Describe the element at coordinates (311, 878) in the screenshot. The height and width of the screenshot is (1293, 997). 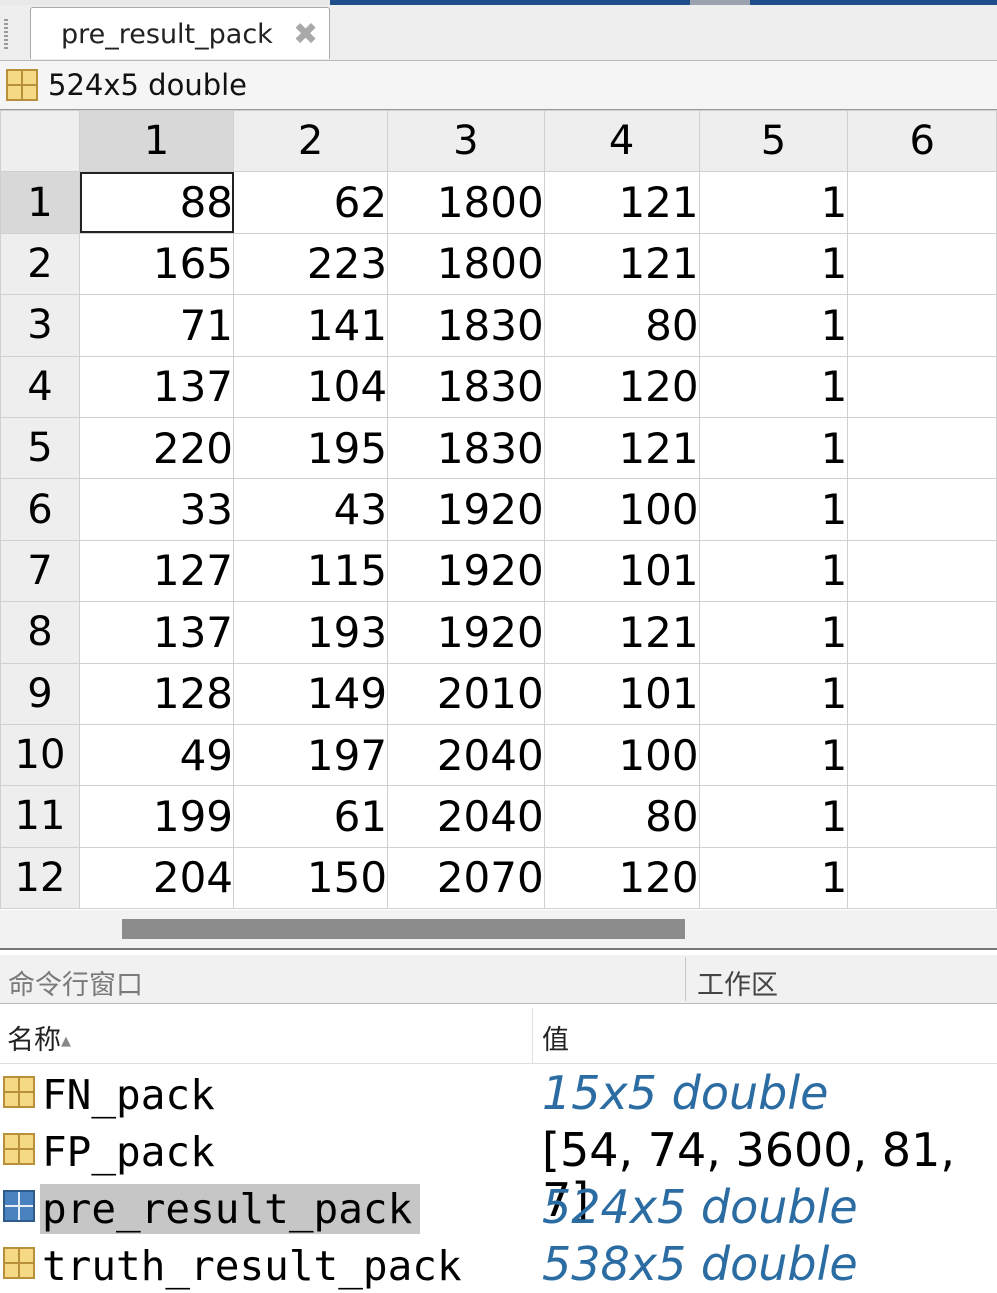
I see `table-cell: 150` at that location.